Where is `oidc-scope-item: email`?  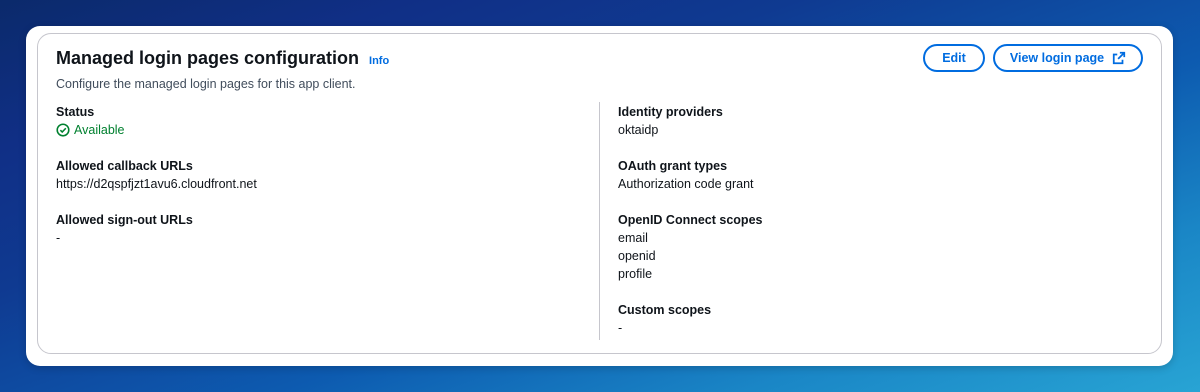 oidc-scope-item: email is located at coordinates (633, 238).